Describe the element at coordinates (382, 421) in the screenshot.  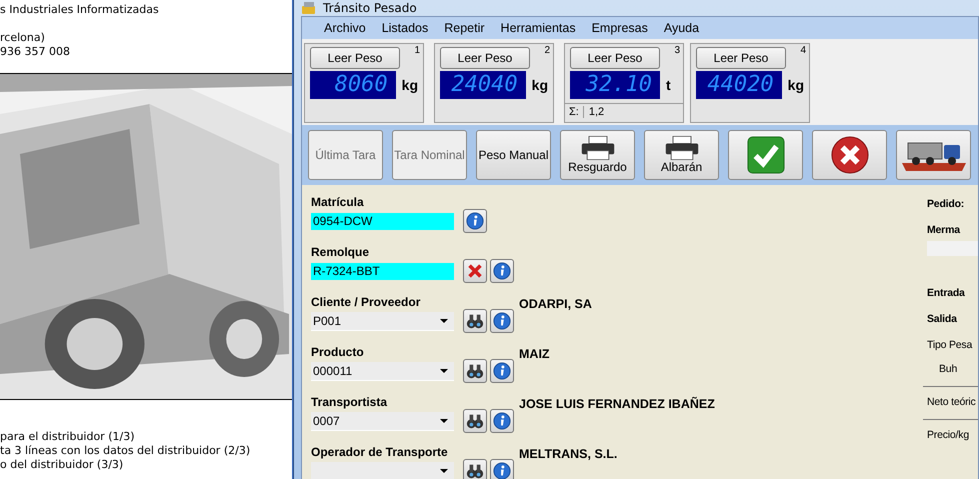
I see `combo-field: 0007` at that location.